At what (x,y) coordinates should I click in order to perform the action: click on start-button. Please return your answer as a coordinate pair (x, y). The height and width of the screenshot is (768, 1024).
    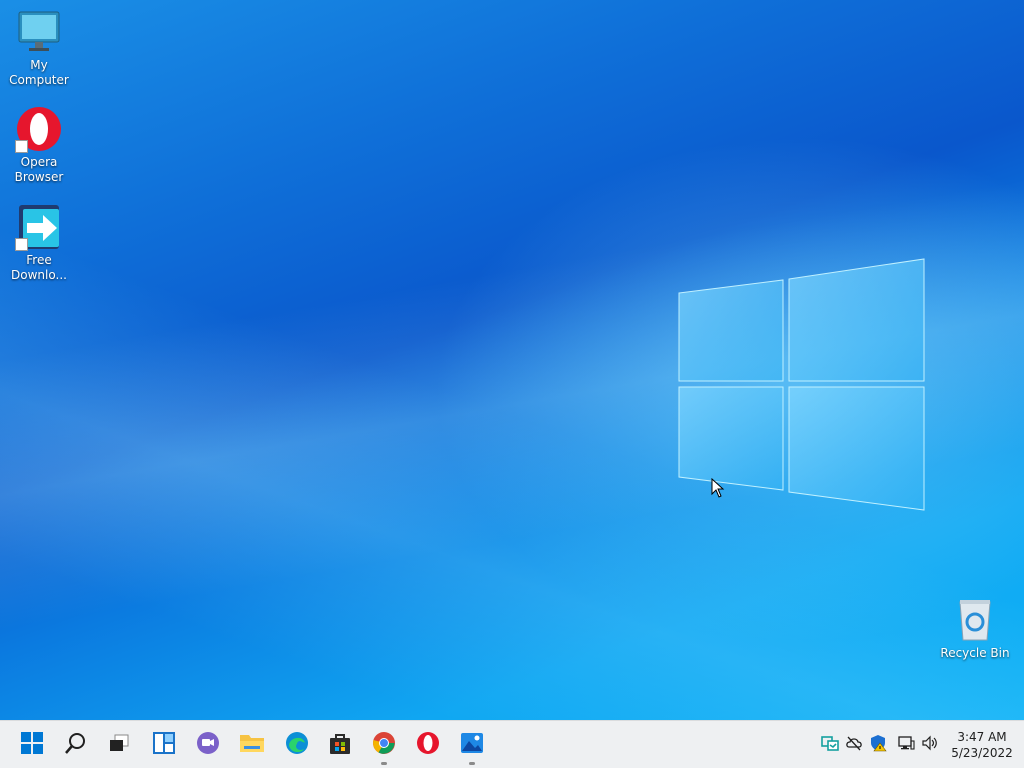
    Looking at the image, I should click on (32, 745).